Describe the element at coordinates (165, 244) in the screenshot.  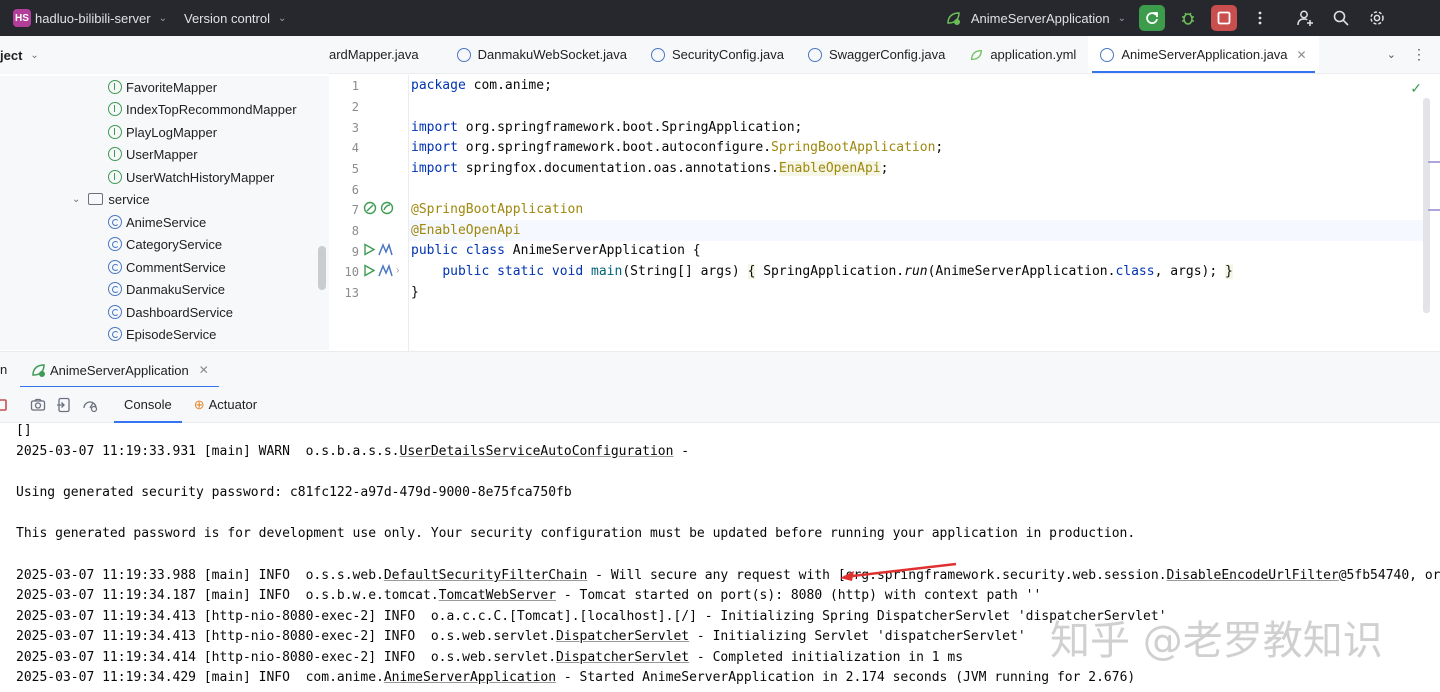
I see `tree-item-categoryservice: CategoryService` at that location.